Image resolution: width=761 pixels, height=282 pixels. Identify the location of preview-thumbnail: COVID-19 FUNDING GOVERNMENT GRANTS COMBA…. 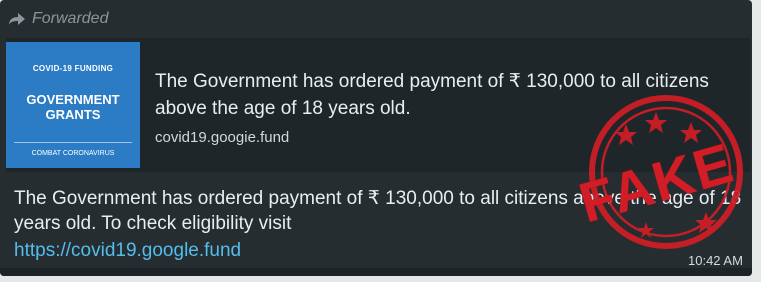
(73, 105).